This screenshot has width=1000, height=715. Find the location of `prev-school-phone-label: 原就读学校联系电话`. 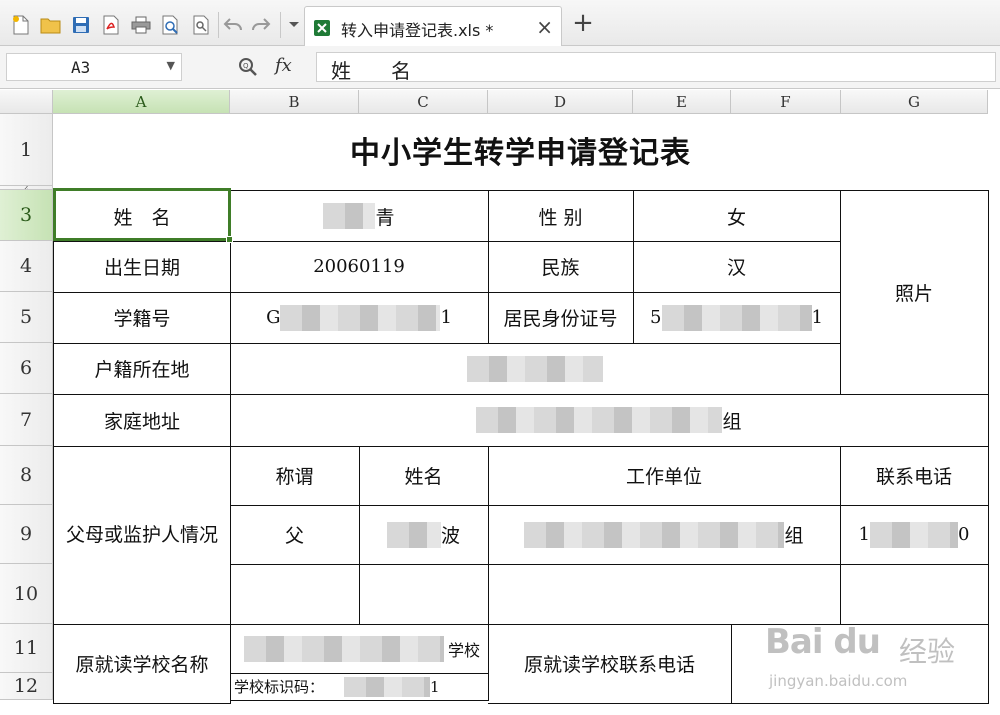

prev-school-phone-label: 原就读学校联系电话 is located at coordinates (609, 665).